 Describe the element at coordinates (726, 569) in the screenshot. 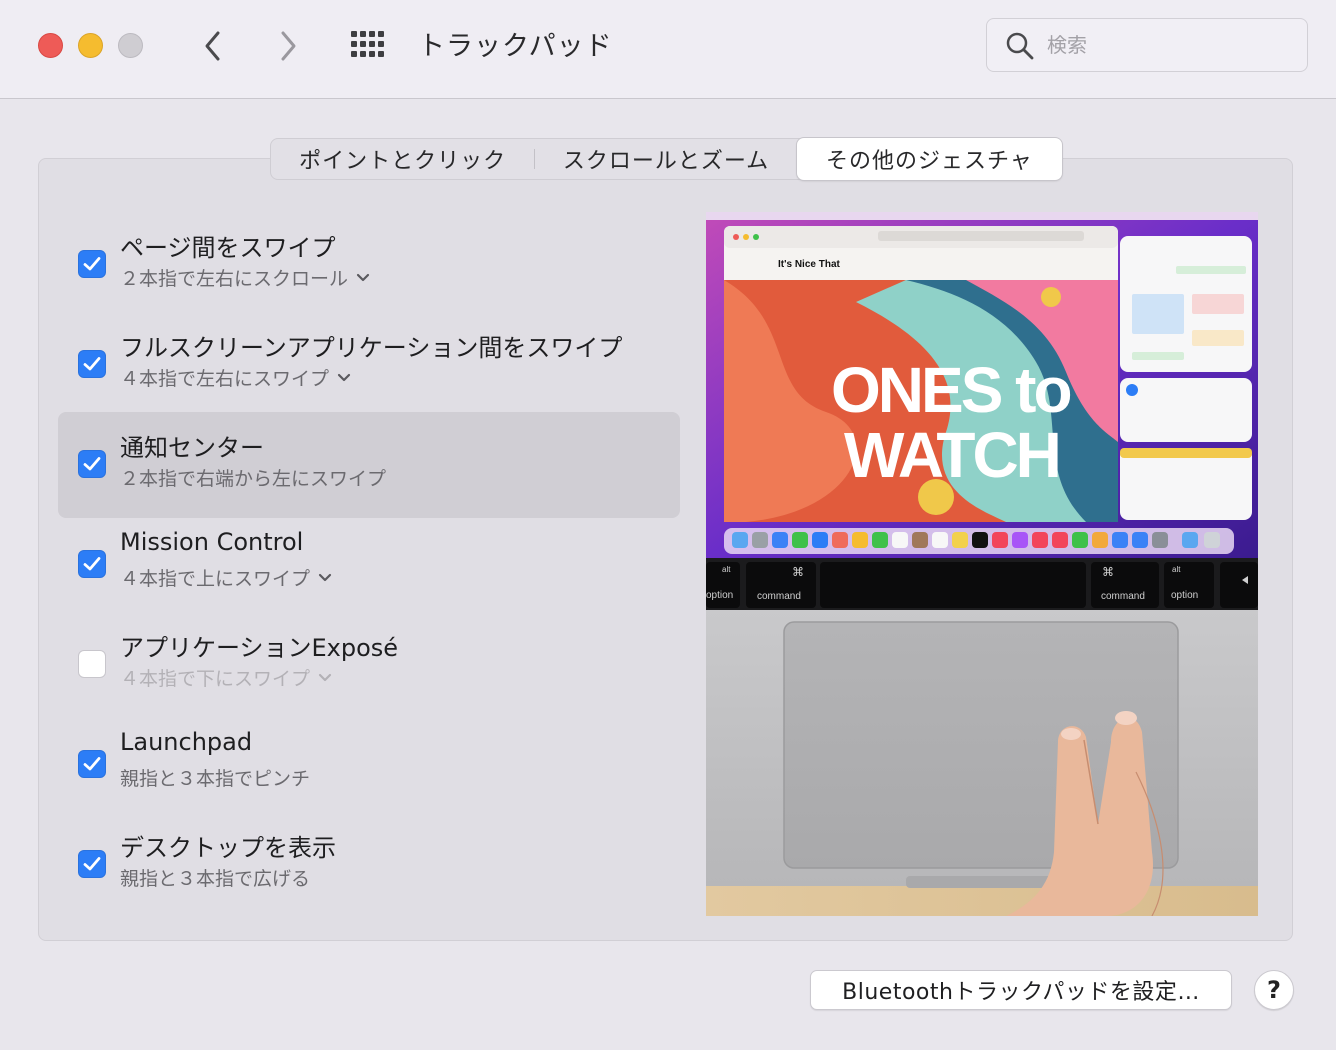

I see `key-alt-left: alt` at that location.